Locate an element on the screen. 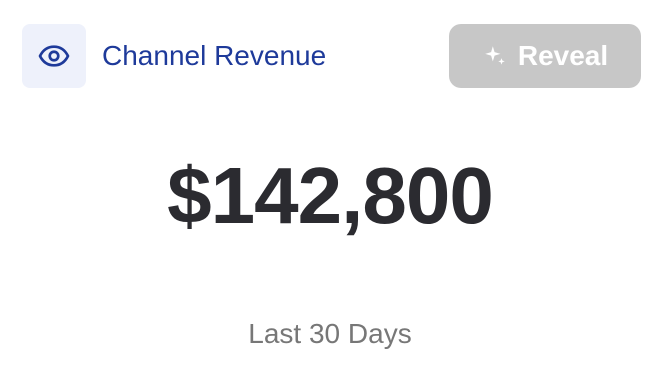 The width and height of the screenshot is (660, 384). reveal-button: Reveal is located at coordinates (545, 56).